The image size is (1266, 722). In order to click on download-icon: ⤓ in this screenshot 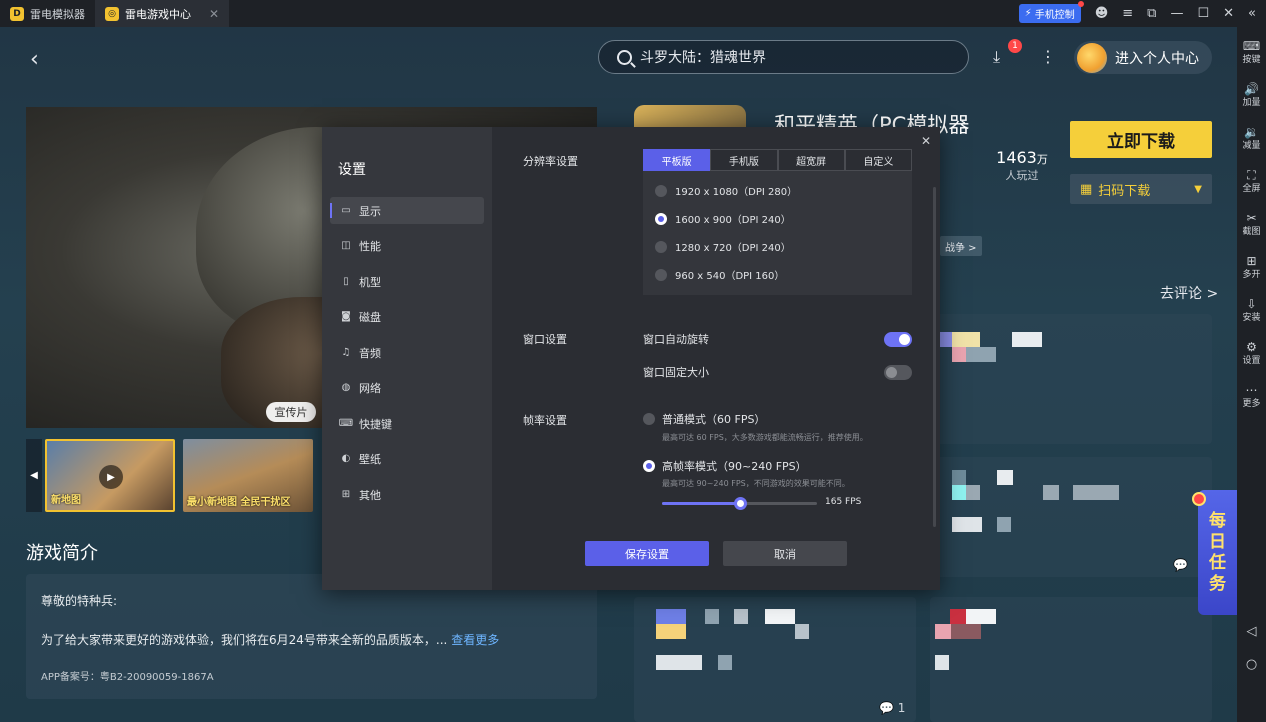, I will do `click(996, 57)`.